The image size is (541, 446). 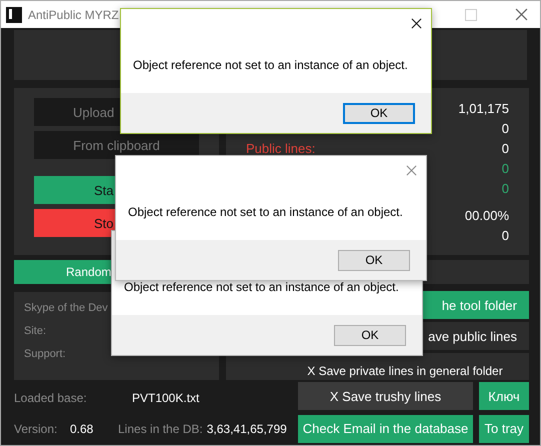 What do you see at coordinates (36, 429) in the screenshot?
I see `field-label: Version:` at bounding box center [36, 429].